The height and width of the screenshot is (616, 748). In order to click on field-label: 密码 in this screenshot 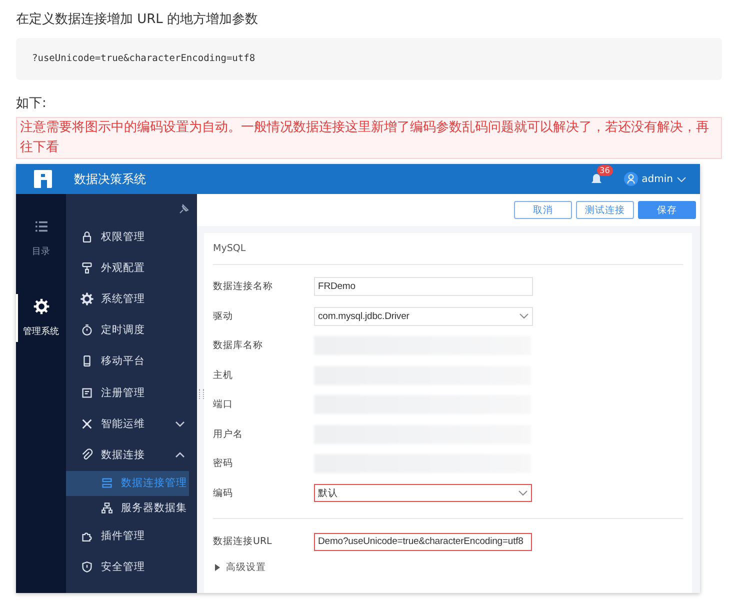, I will do `click(223, 463)`.